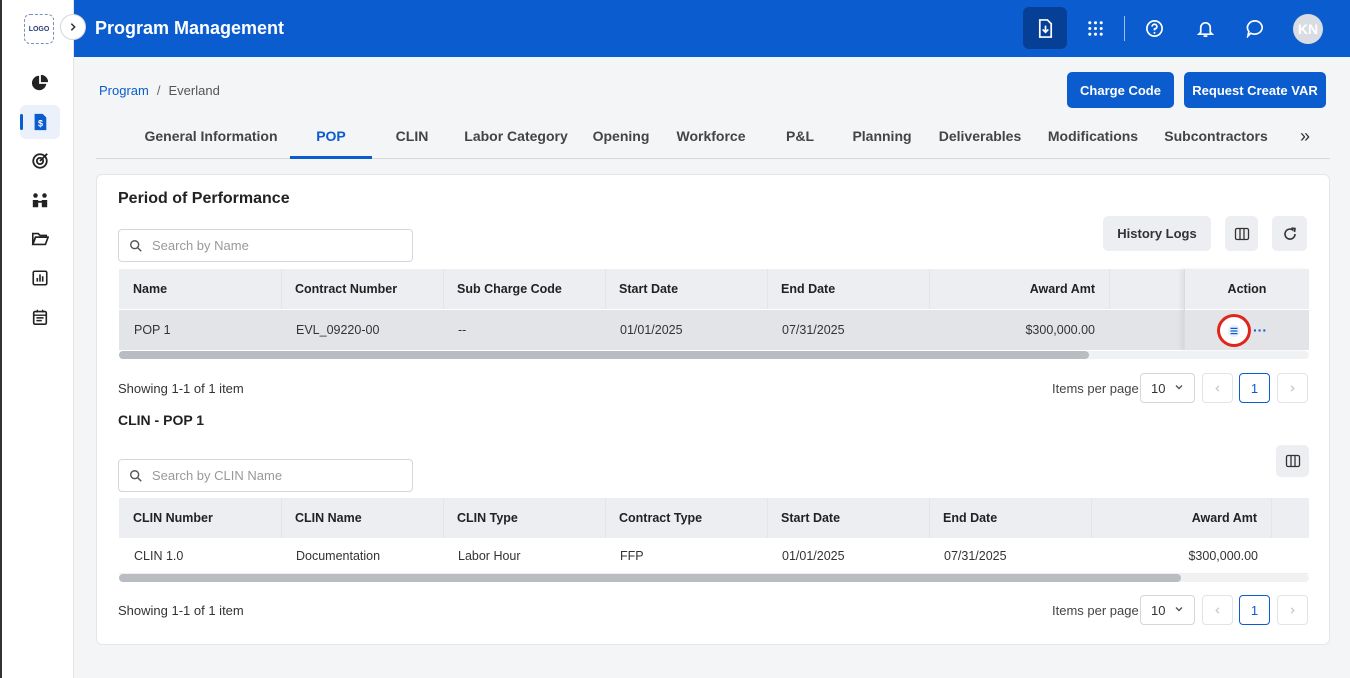 This screenshot has width=1350, height=678. I want to click on col-header-clin-name: CLIN Name, so click(328, 518).